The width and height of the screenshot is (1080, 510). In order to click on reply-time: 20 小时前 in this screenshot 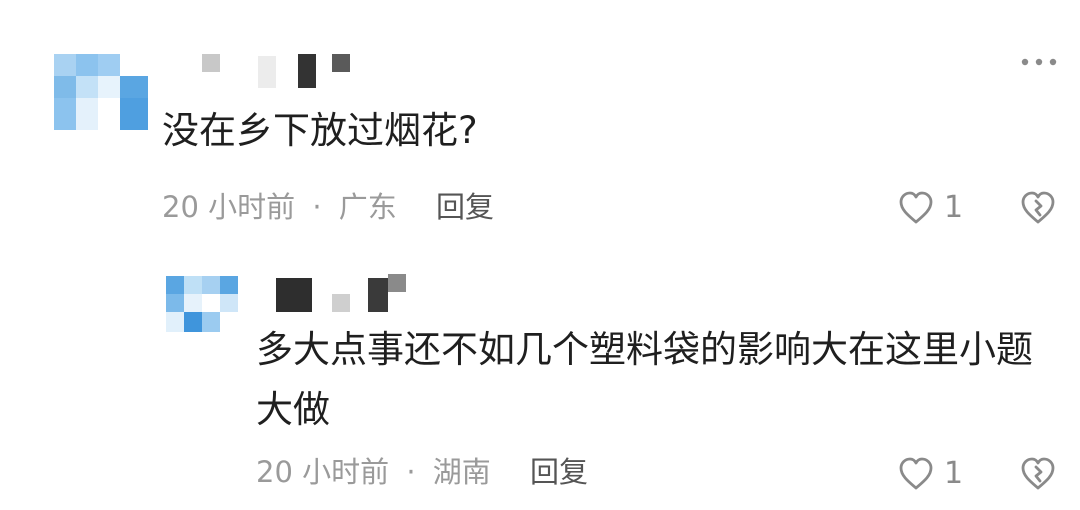, I will do `click(323, 472)`.